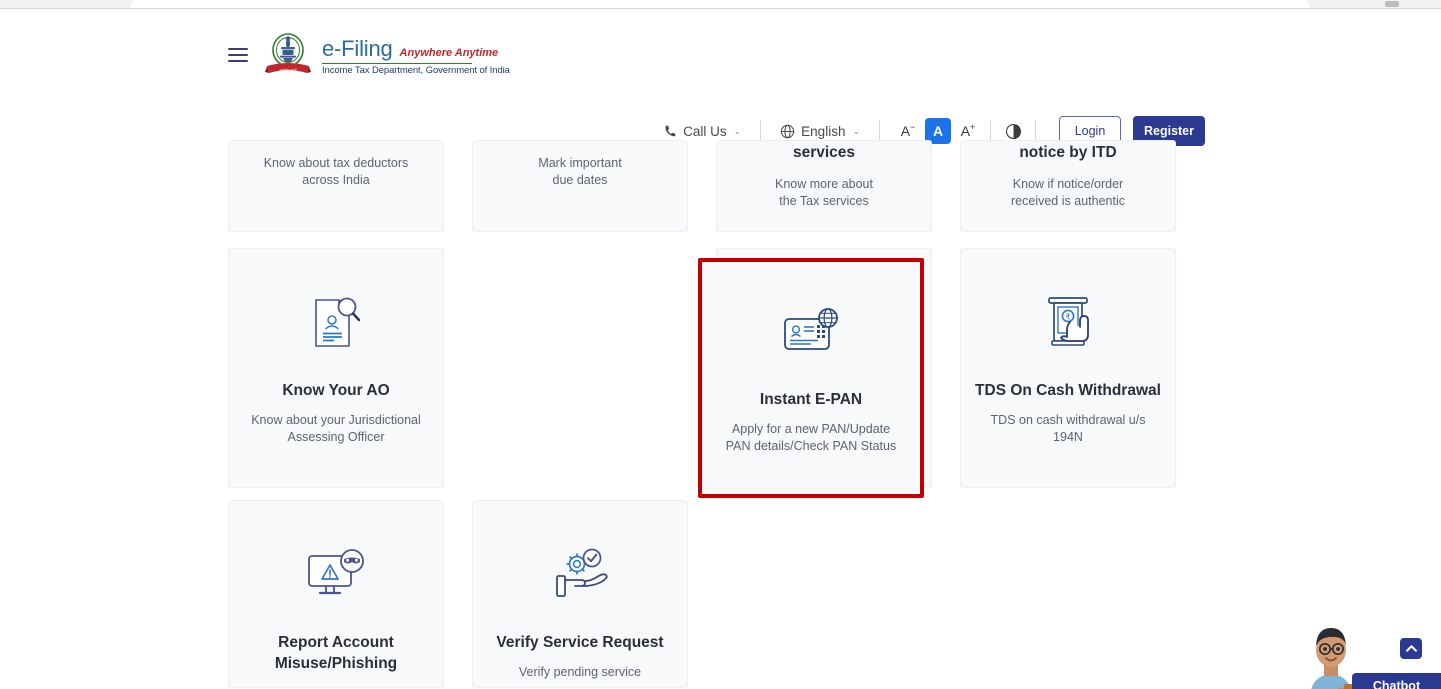  What do you see at coordinates (824, 200) in the screenshot?
I see `card-desc-line2: the Tax services` at bounding box center [824, 200].